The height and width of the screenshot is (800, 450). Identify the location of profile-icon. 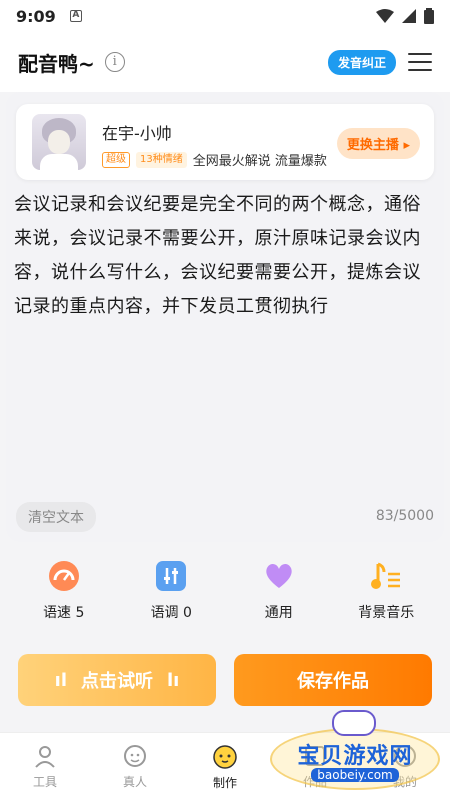
(405, 756).